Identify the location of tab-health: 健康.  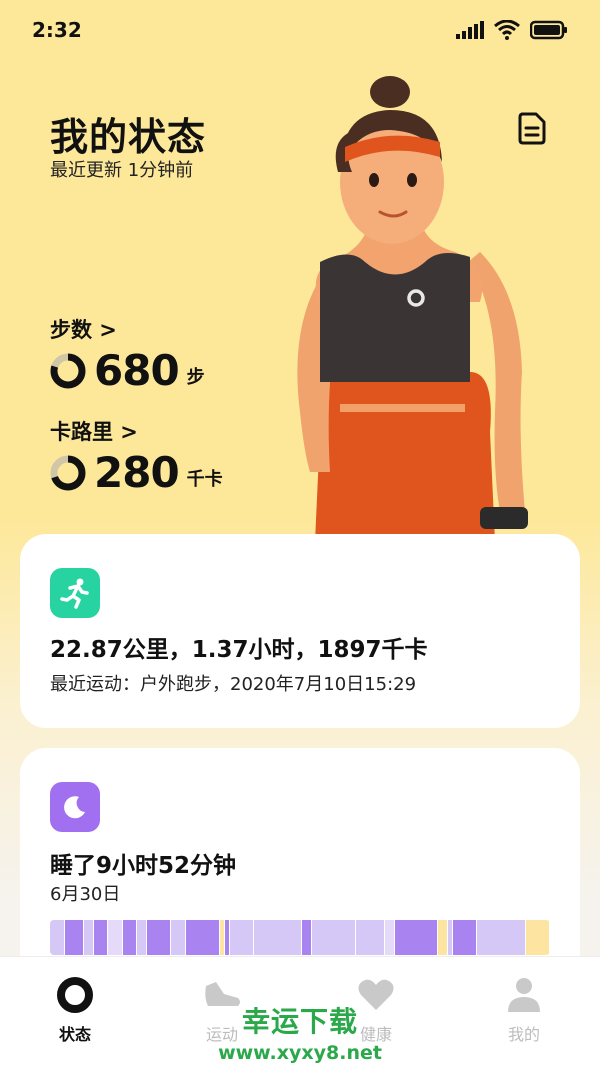
(376, 1010).